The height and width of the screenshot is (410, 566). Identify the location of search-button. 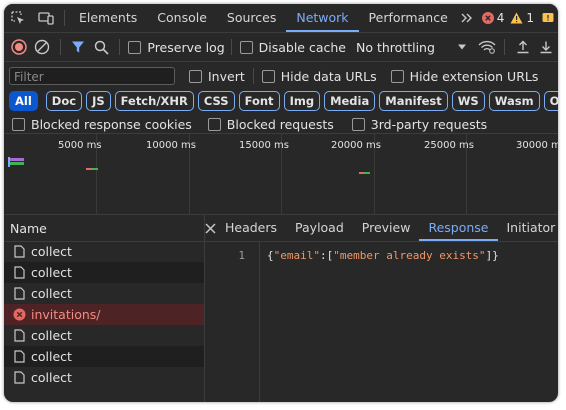
(101, 47).